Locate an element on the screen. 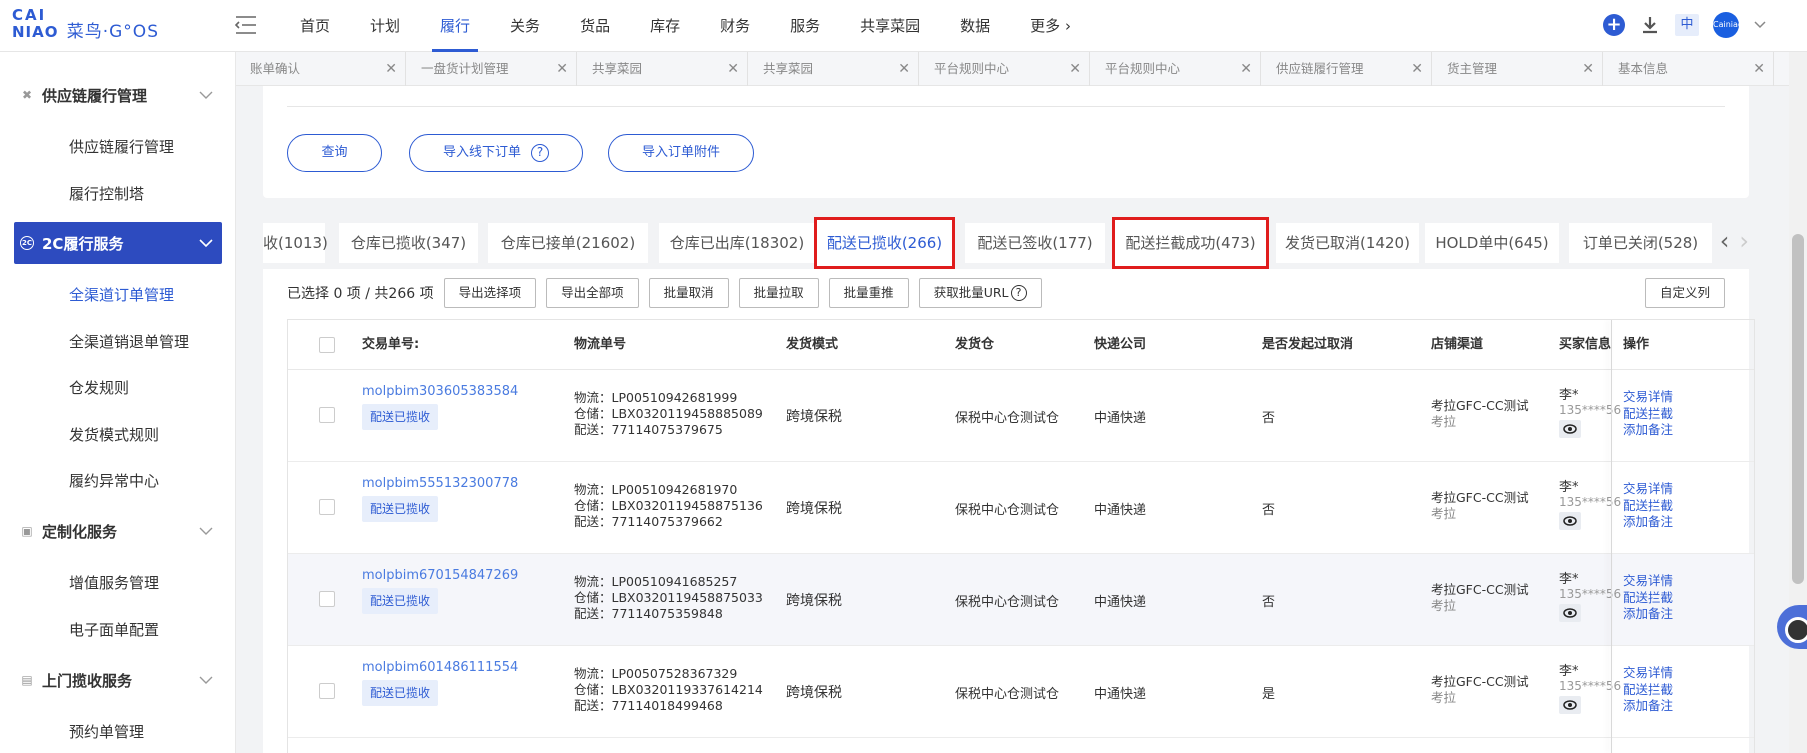  sidebar-group-supply-chain: ✖ 供应链履行管理 is located at coordinates (118, 95).